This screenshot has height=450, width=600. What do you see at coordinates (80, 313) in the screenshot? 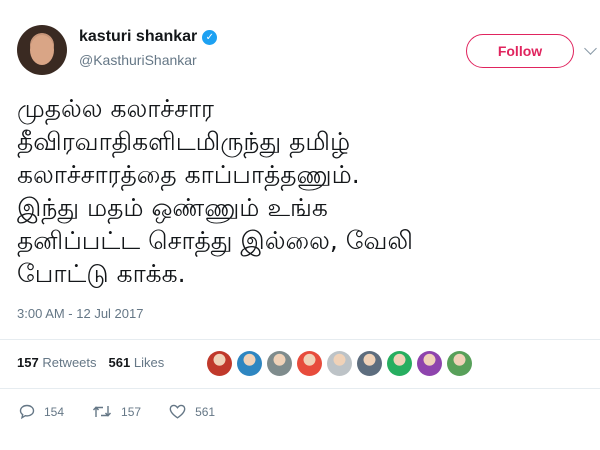
I see `tweet-timestamp: 3:00 AM - 12 Jul 2017` at bounding box center [80, 313].